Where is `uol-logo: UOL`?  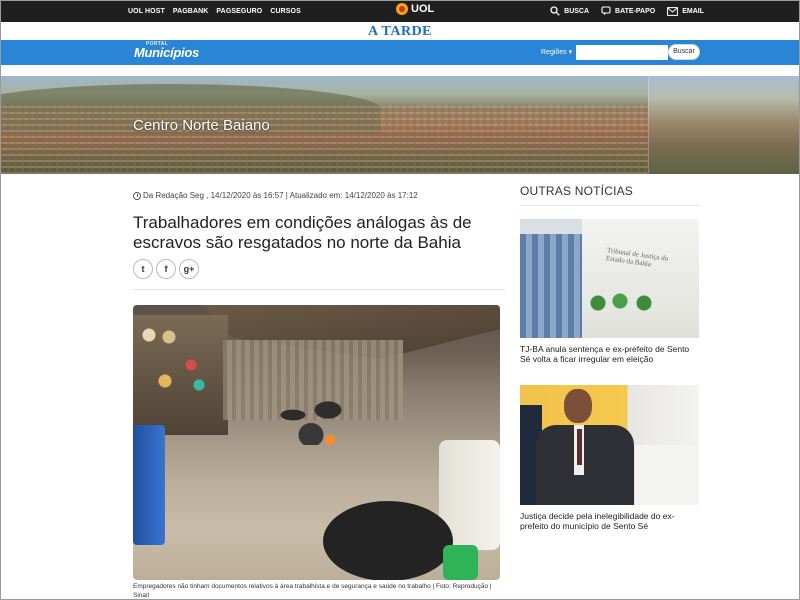
uol-logo: UOL is located at coordinates (415, 9).